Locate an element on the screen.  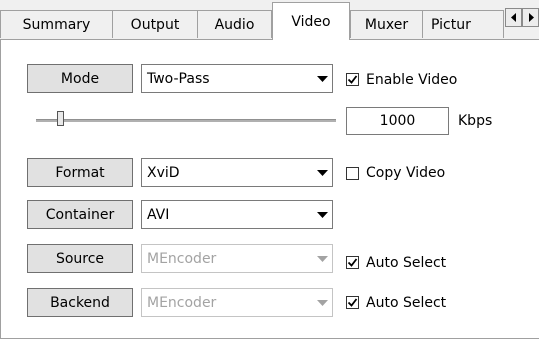
container-select: AVI is located at coordinates (237, 214).